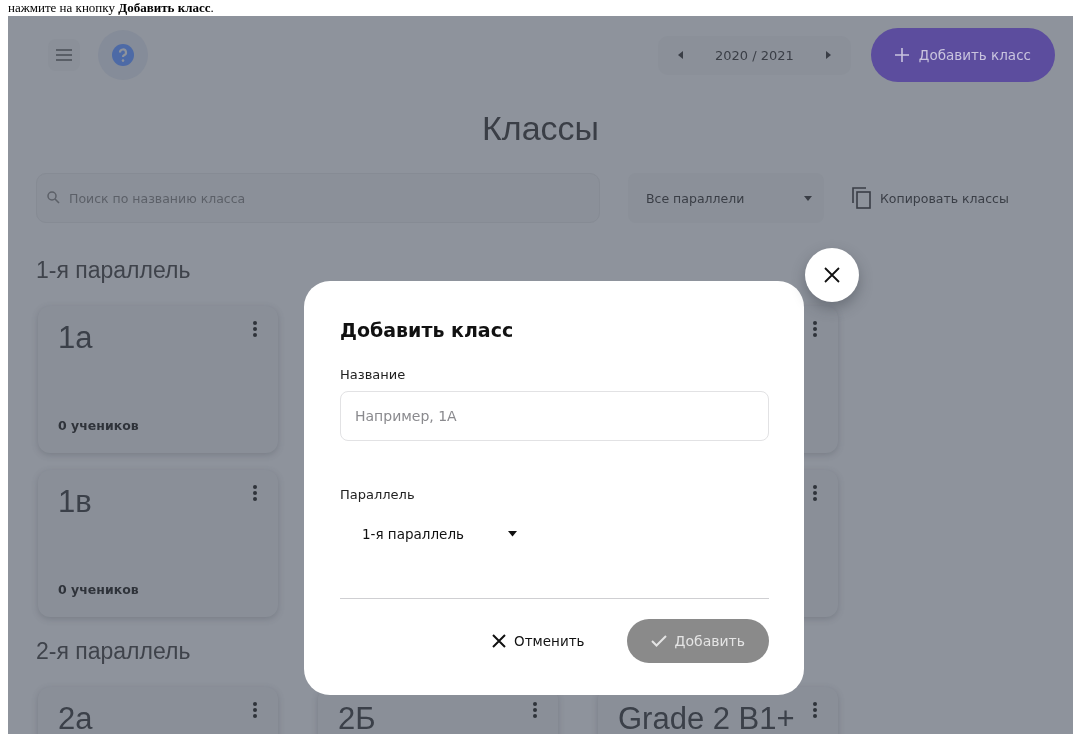  What do you see at coordinates (862, 198) in the screenshot?
I see `copy-icon` at bounding box center [862, 198].